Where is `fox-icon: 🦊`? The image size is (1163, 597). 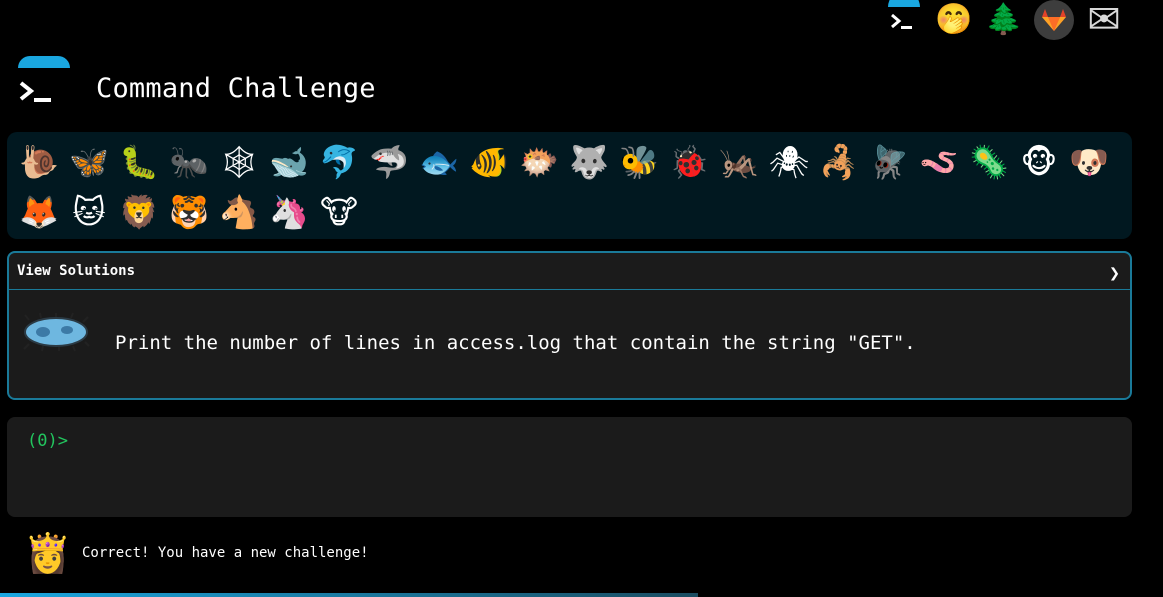 fox-icon: 🦊 is located at coordinates (39, 212).